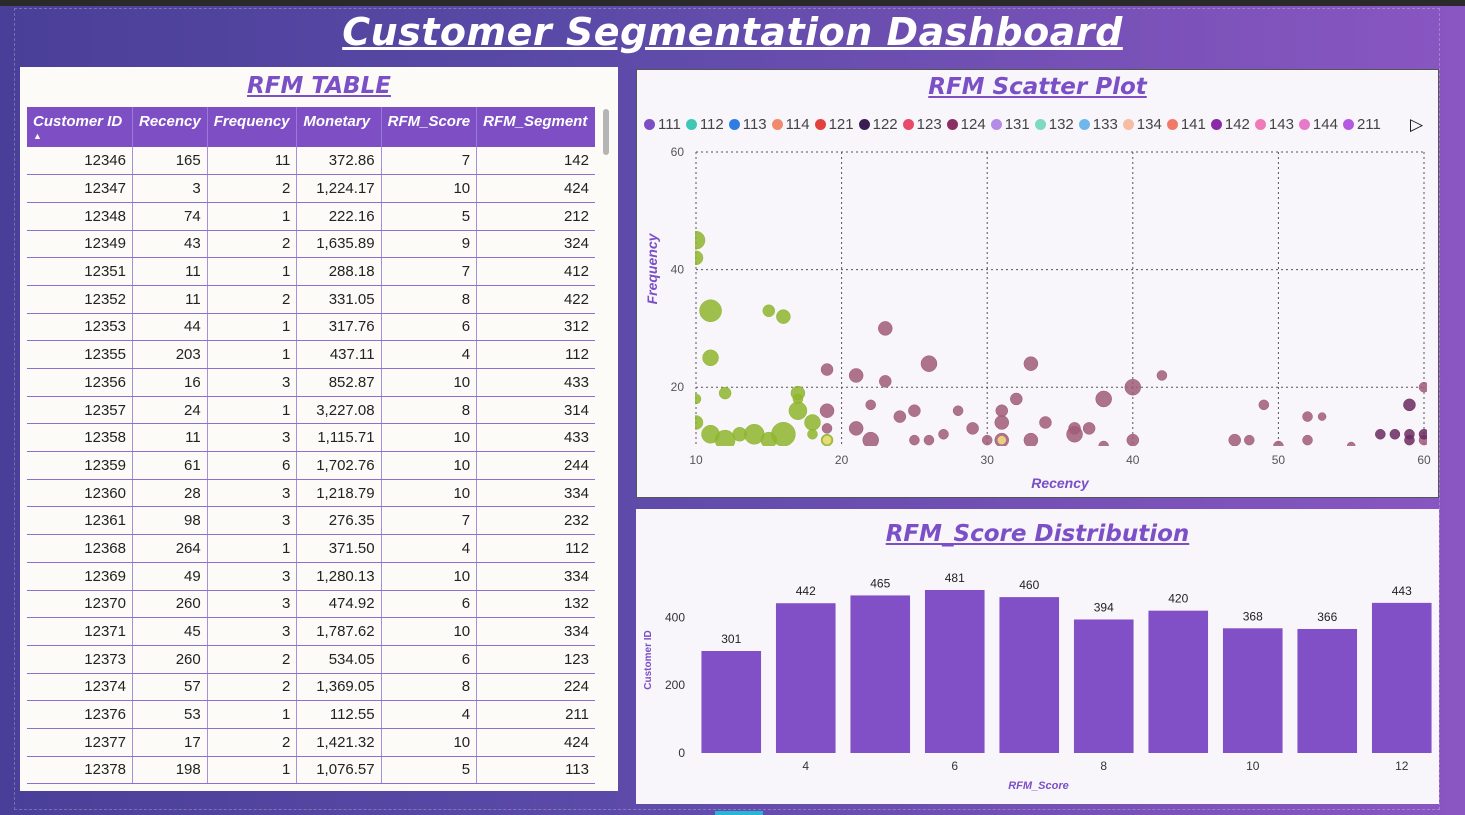 This screenshot has width=1465, height=815. I want to click on cell-recency: 260, so click(170, 604).